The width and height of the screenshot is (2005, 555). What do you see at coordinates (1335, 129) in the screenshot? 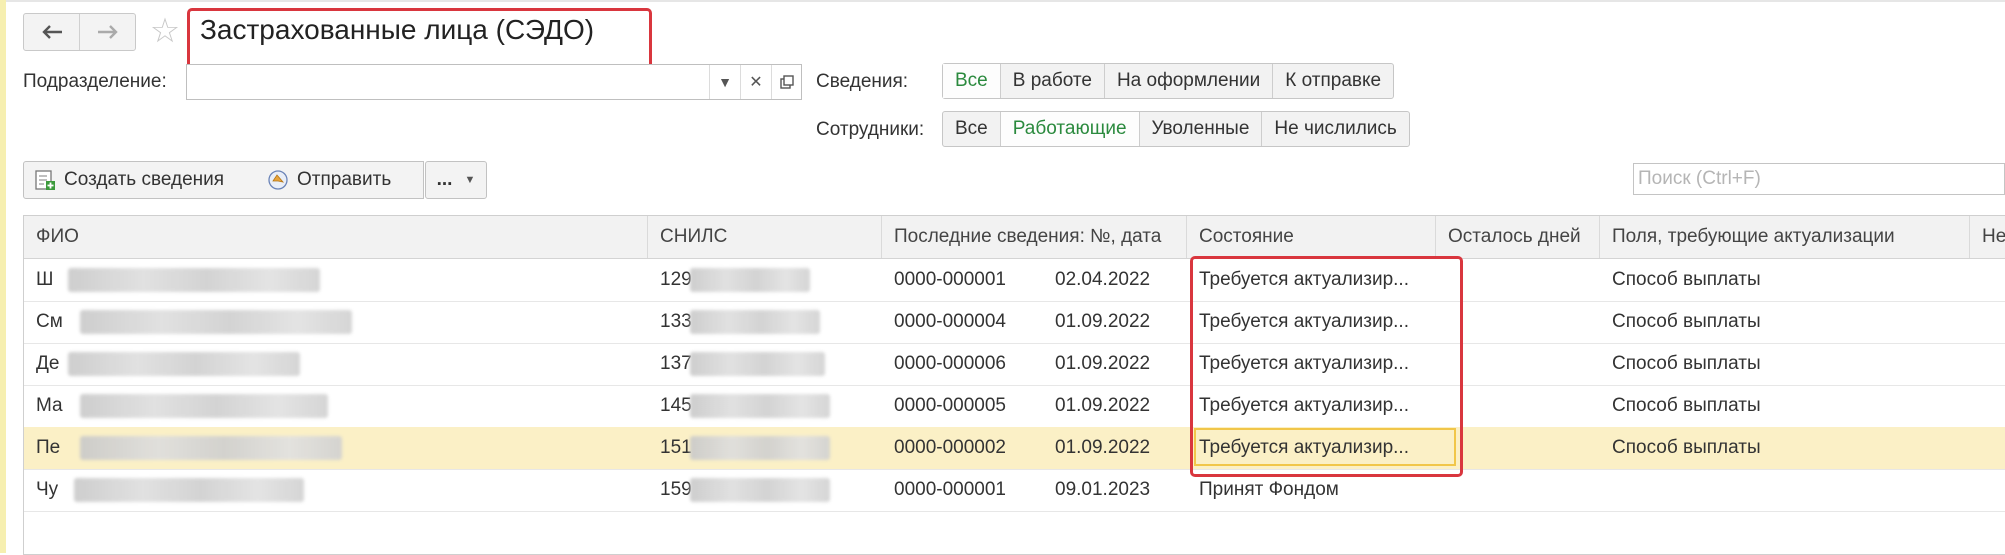
I see `employees-filter-not-listed: Не числились` at bounding box center [1335, 129].